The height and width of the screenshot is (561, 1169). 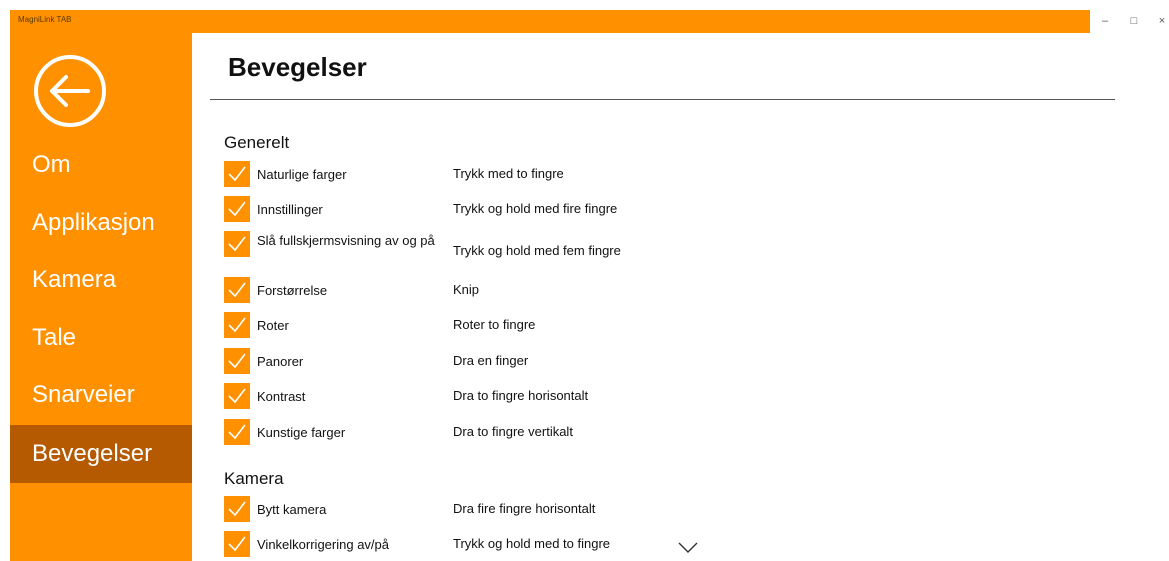 I want to click on gesture-row: Kontrast Dra to fingre horisontalt, so click(x=574, y=398).